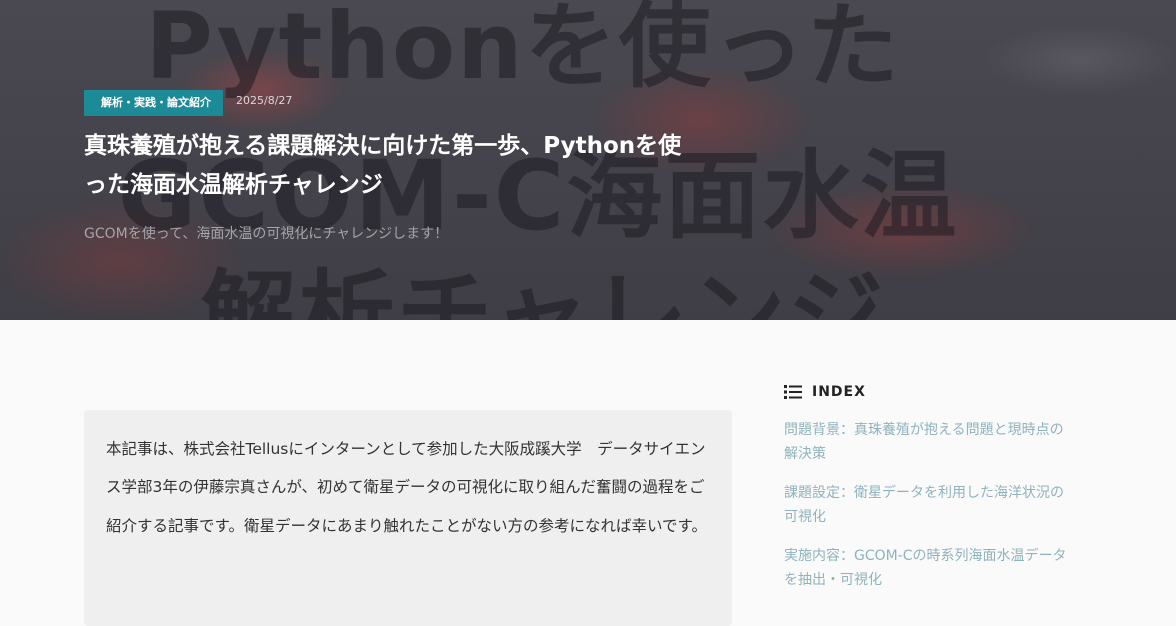 This screenshot has height=626, width=1176. Describe the element at coordinates (266, 234) in the screenshot. I see `post-lead: GCOMを使って、海面水温の可視化にチャレンジします！` at that location.